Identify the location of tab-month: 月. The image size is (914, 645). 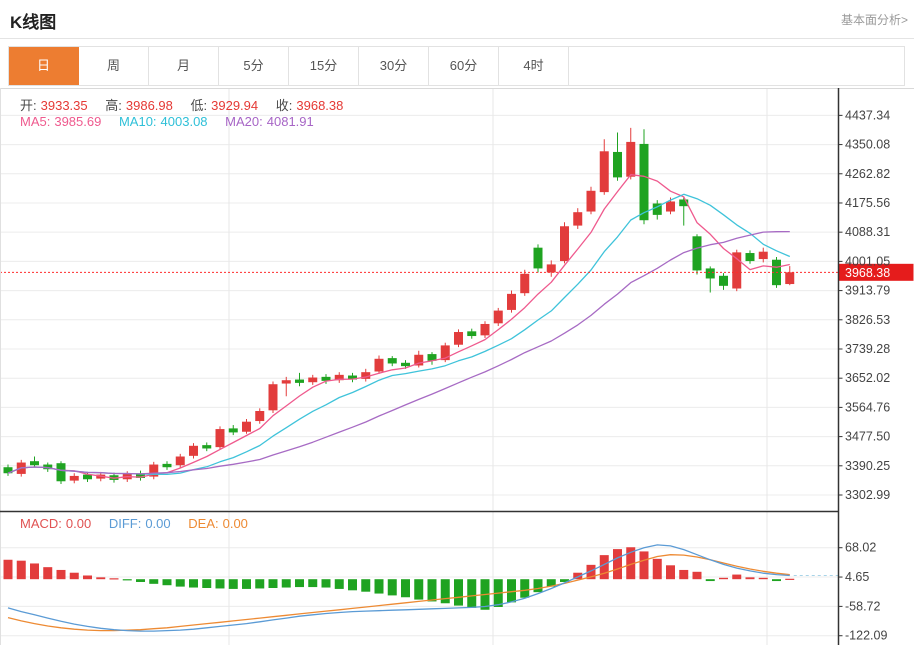
(184, 66).